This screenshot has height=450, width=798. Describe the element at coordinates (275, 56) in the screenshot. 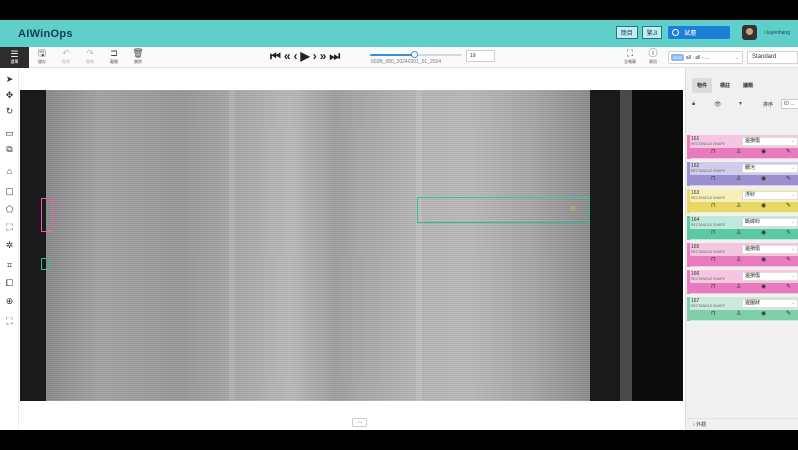

I see `first-frame-icon: ⏮` at that location.